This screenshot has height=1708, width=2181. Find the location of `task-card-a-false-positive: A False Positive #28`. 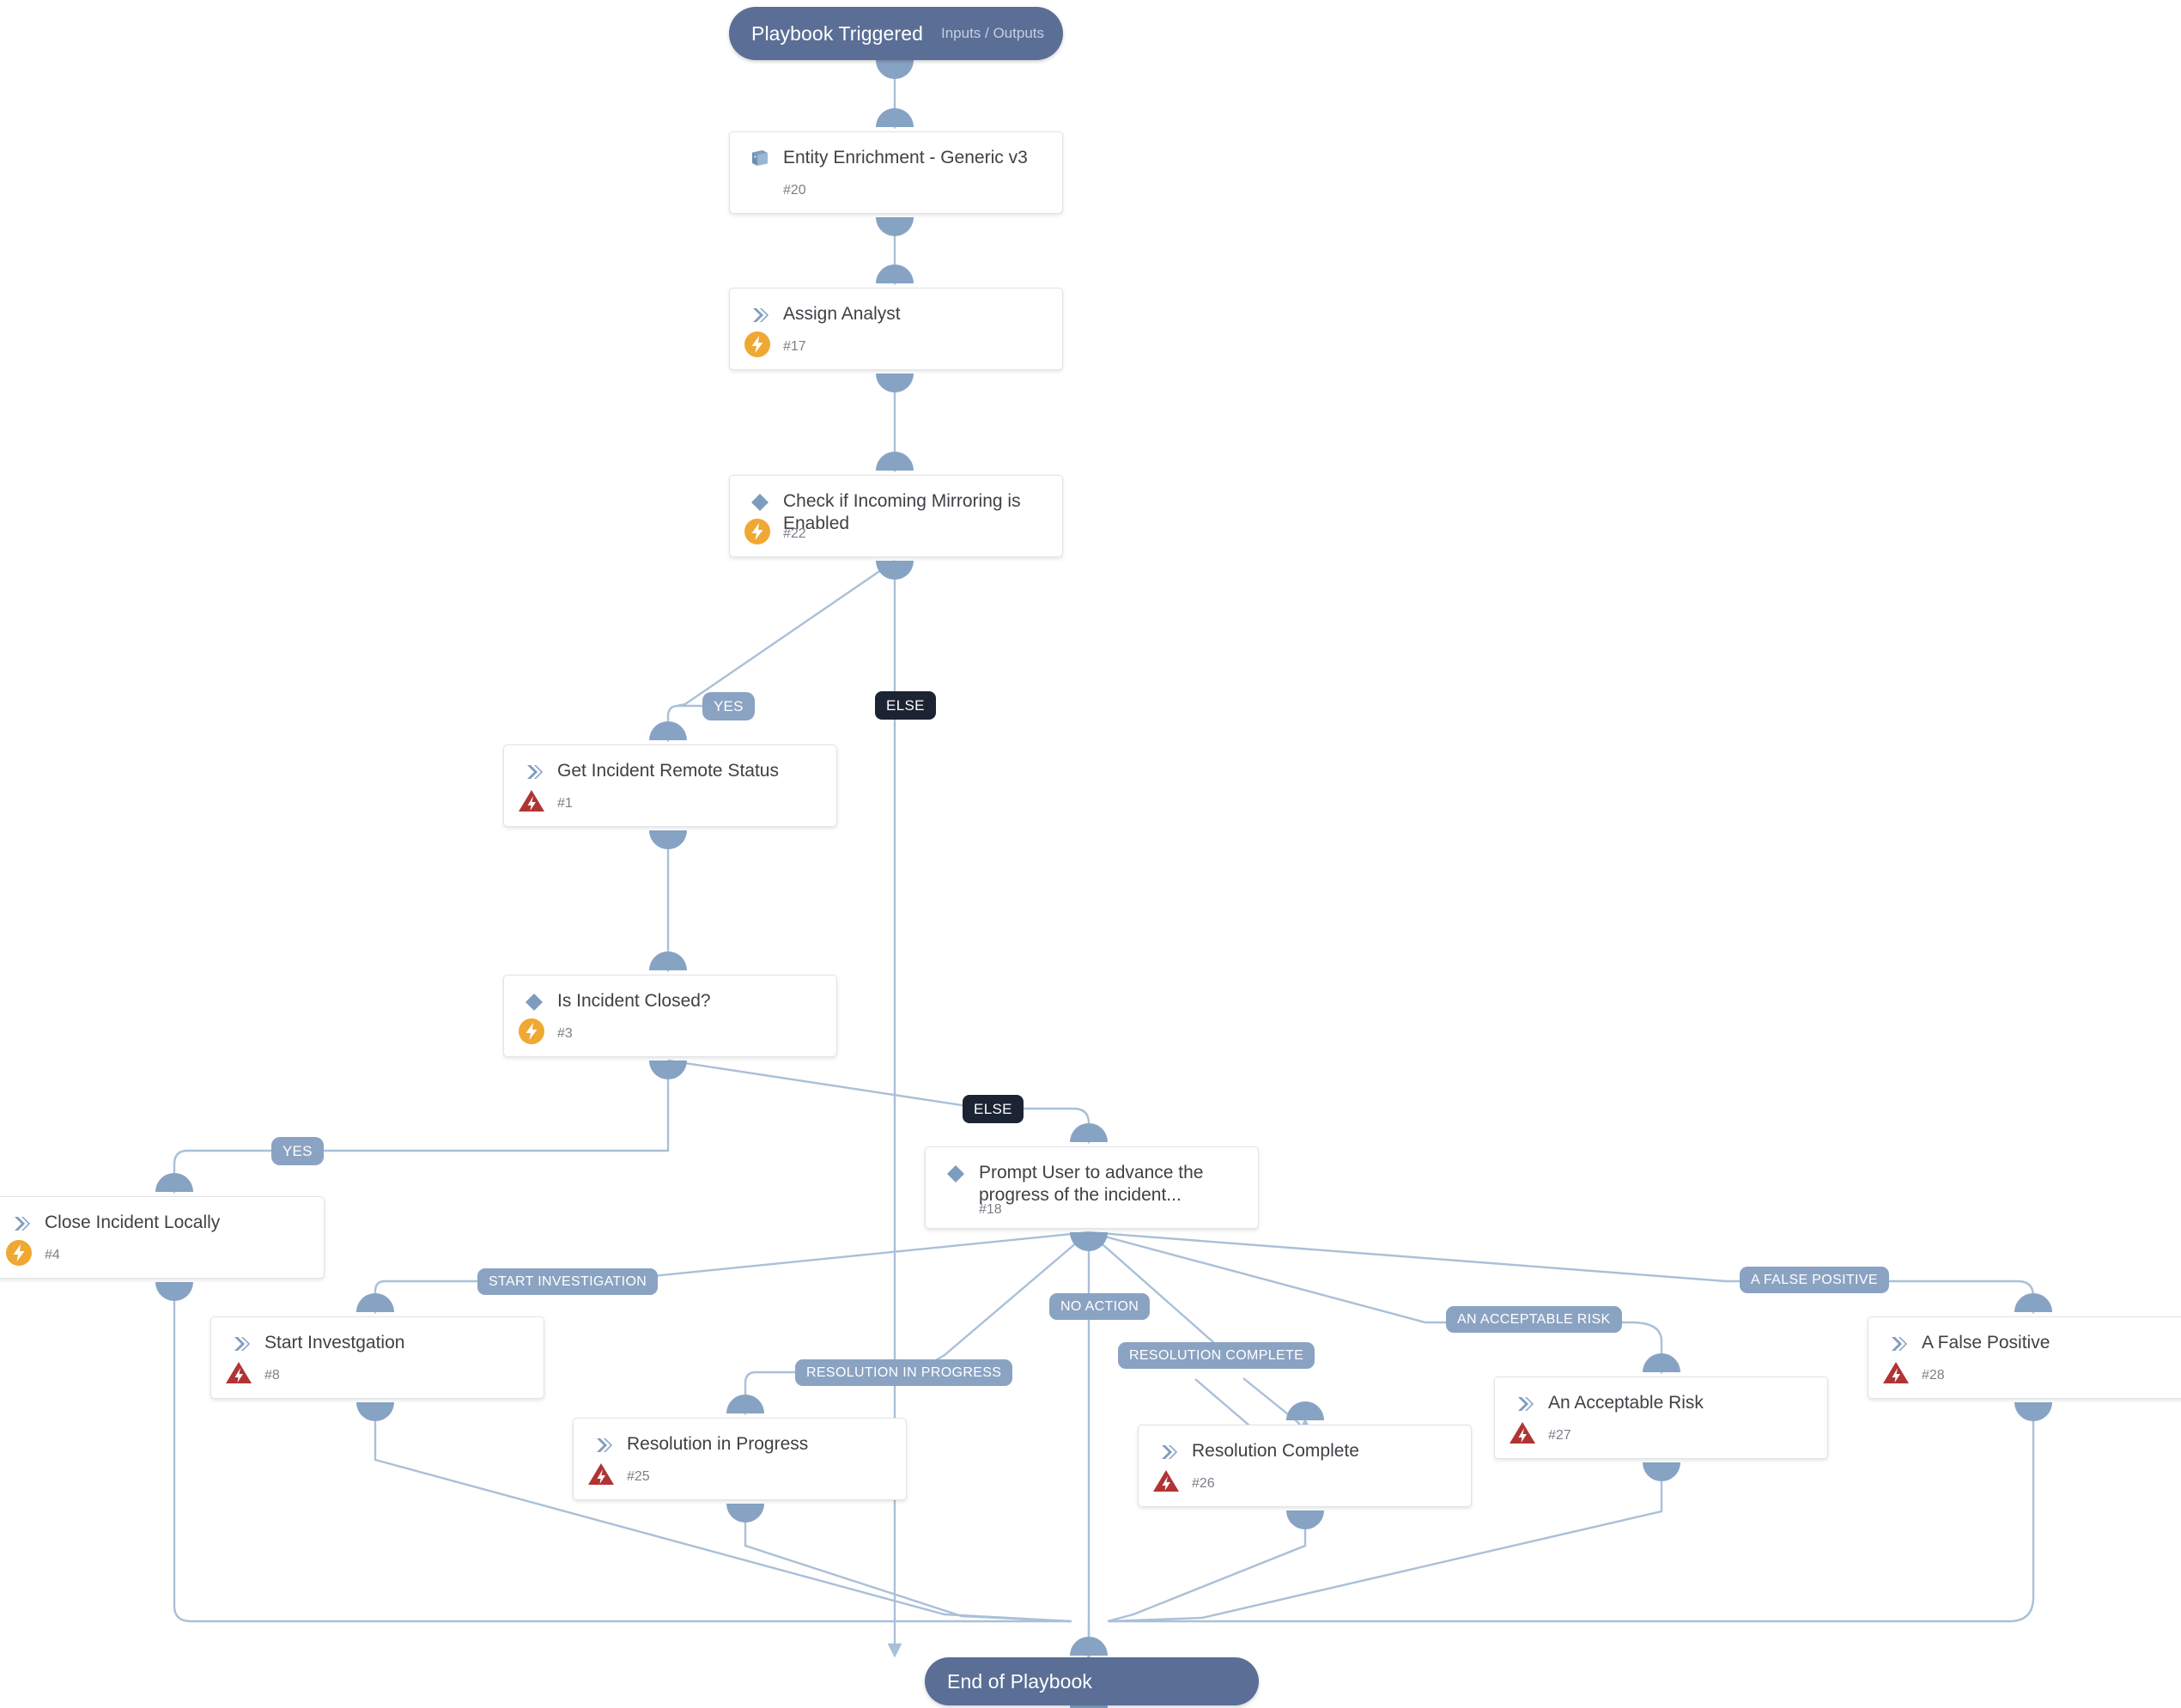

task-card-a-false-positive: A False Positive #28 is located at coordinates (2024, 1357).